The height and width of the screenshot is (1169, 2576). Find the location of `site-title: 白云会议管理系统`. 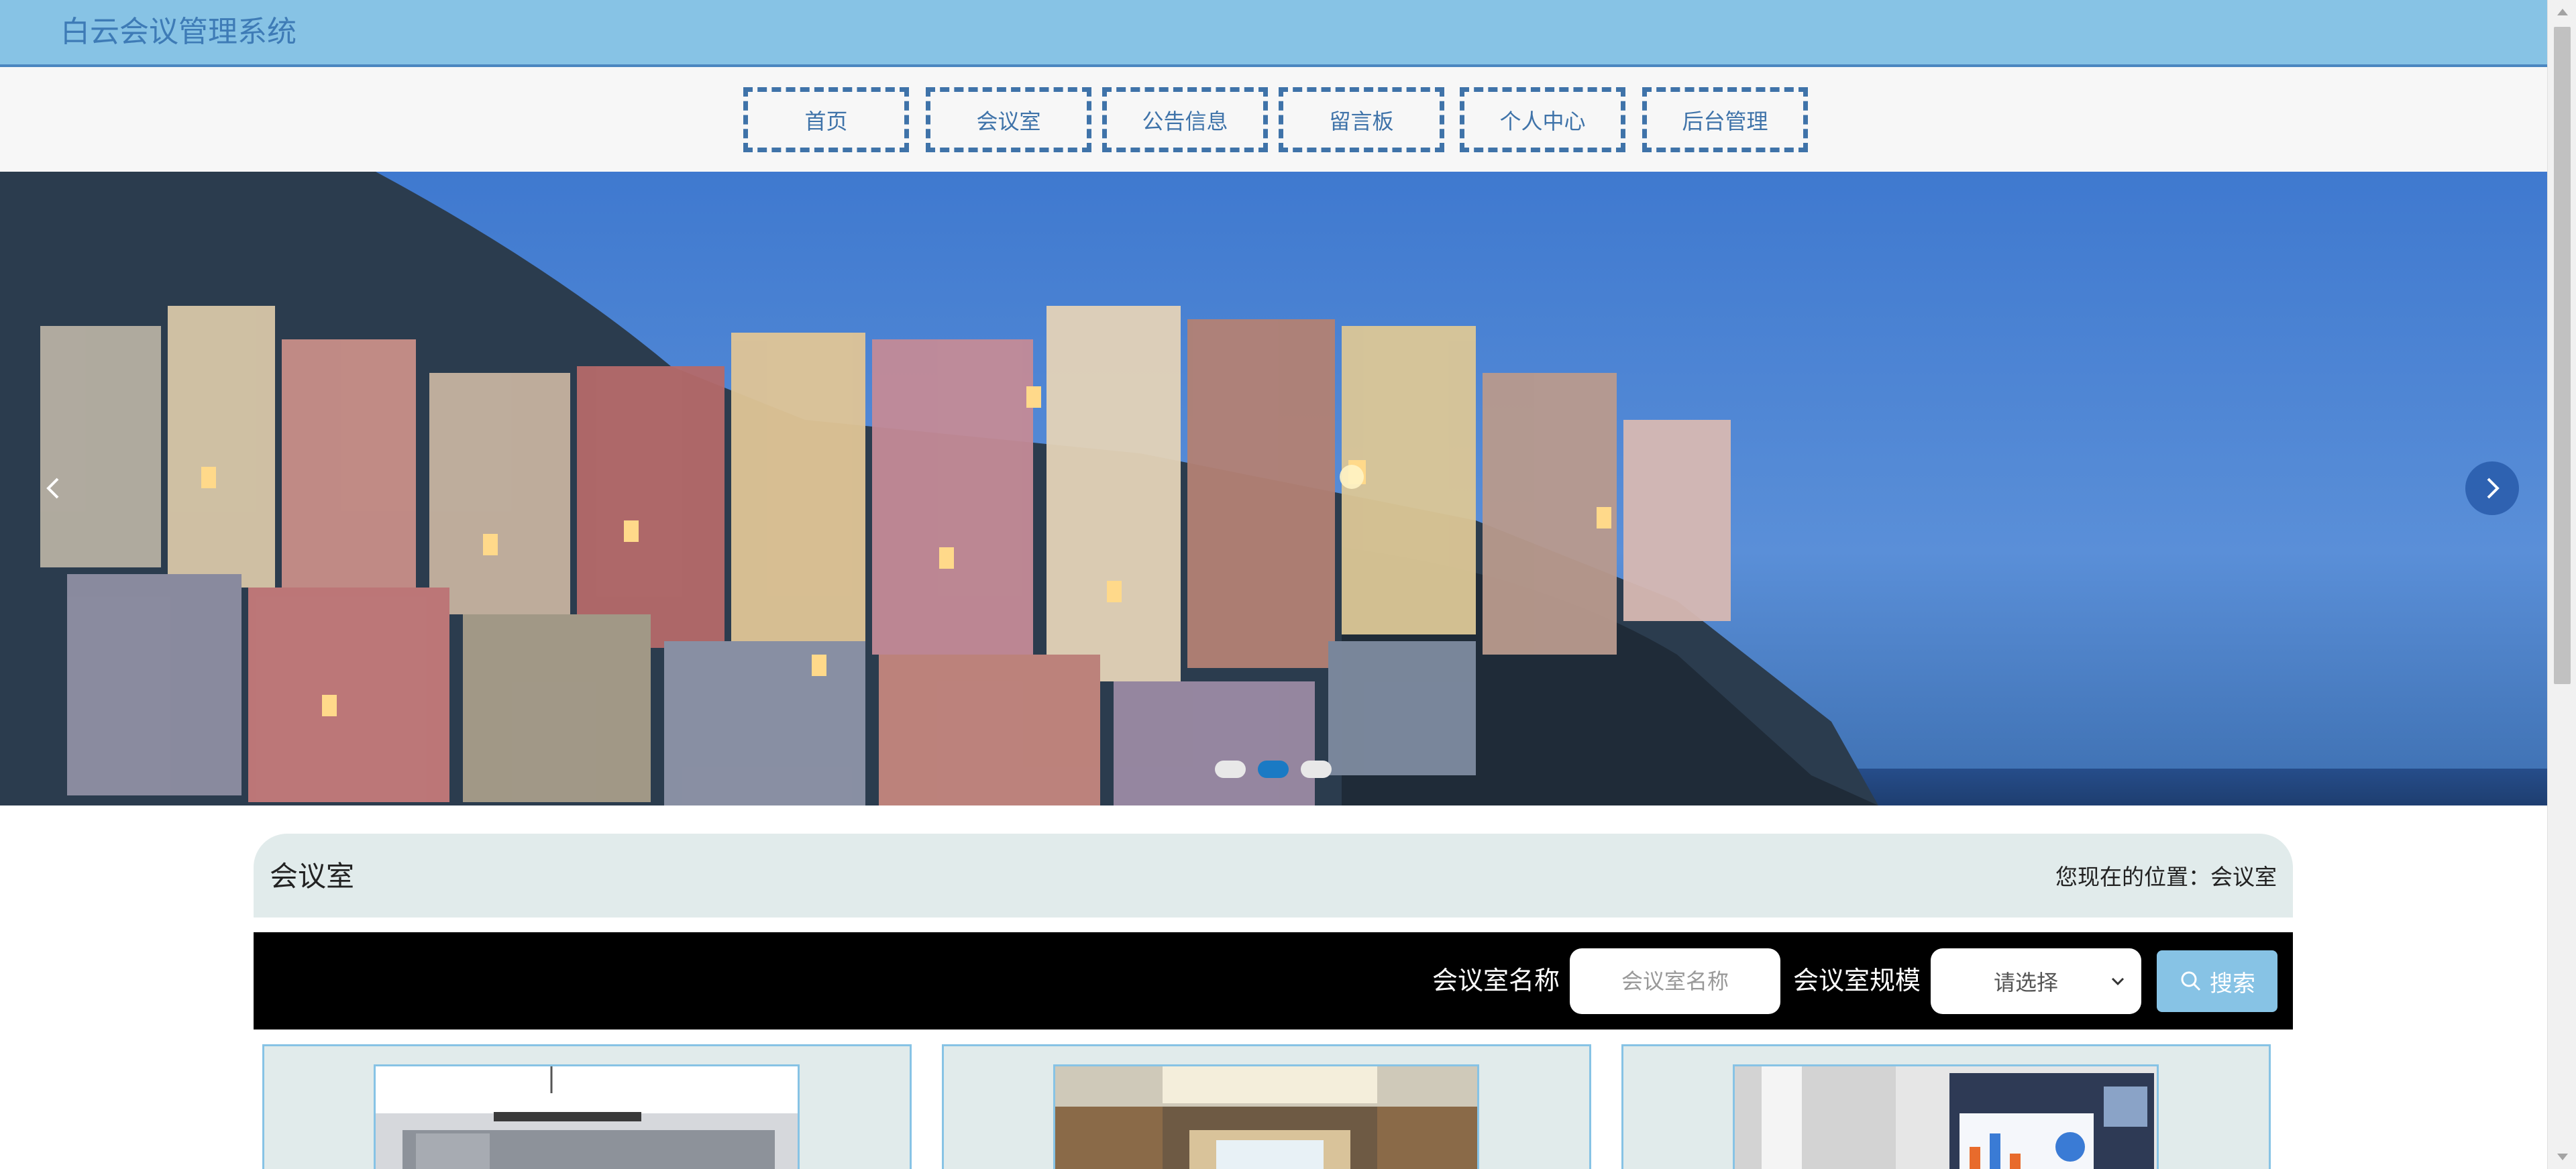

site-title: 白云会议管理系统 is located at coordinates (178, 32).